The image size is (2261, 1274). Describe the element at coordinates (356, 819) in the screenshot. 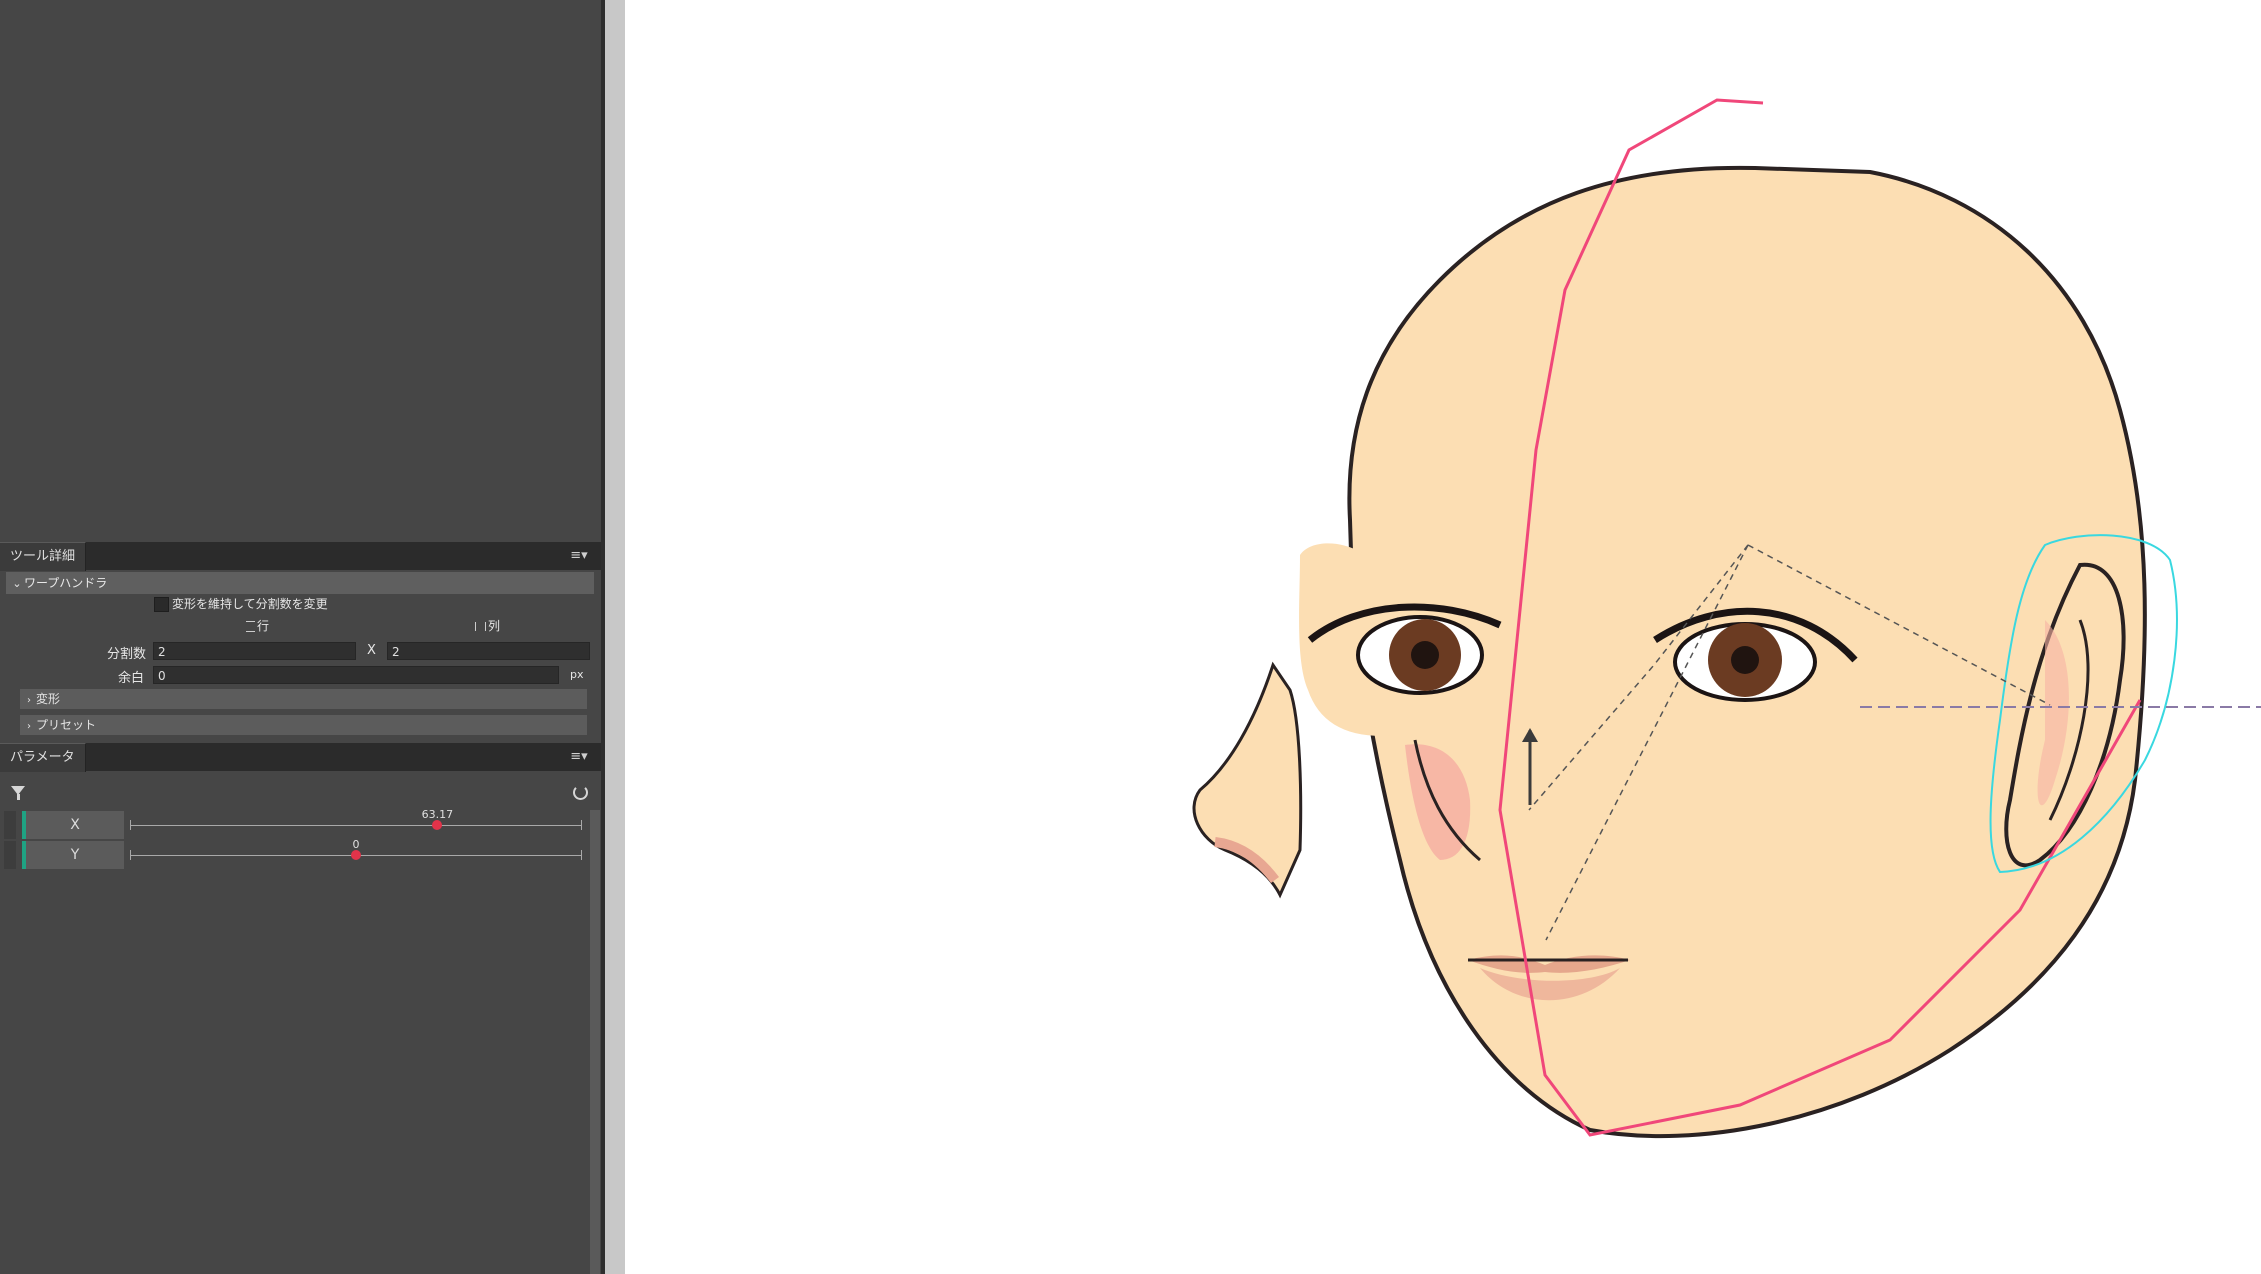

I see `param-x-slider: 63.17` at that location.